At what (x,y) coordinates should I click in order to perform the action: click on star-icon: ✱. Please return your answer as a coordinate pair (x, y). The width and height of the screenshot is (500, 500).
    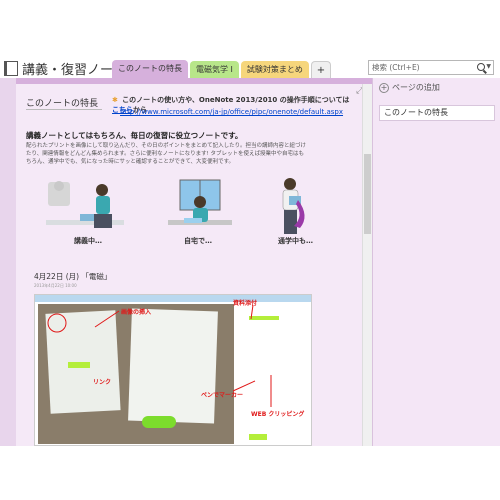
    Looking at the image, I should click on (115, 100).